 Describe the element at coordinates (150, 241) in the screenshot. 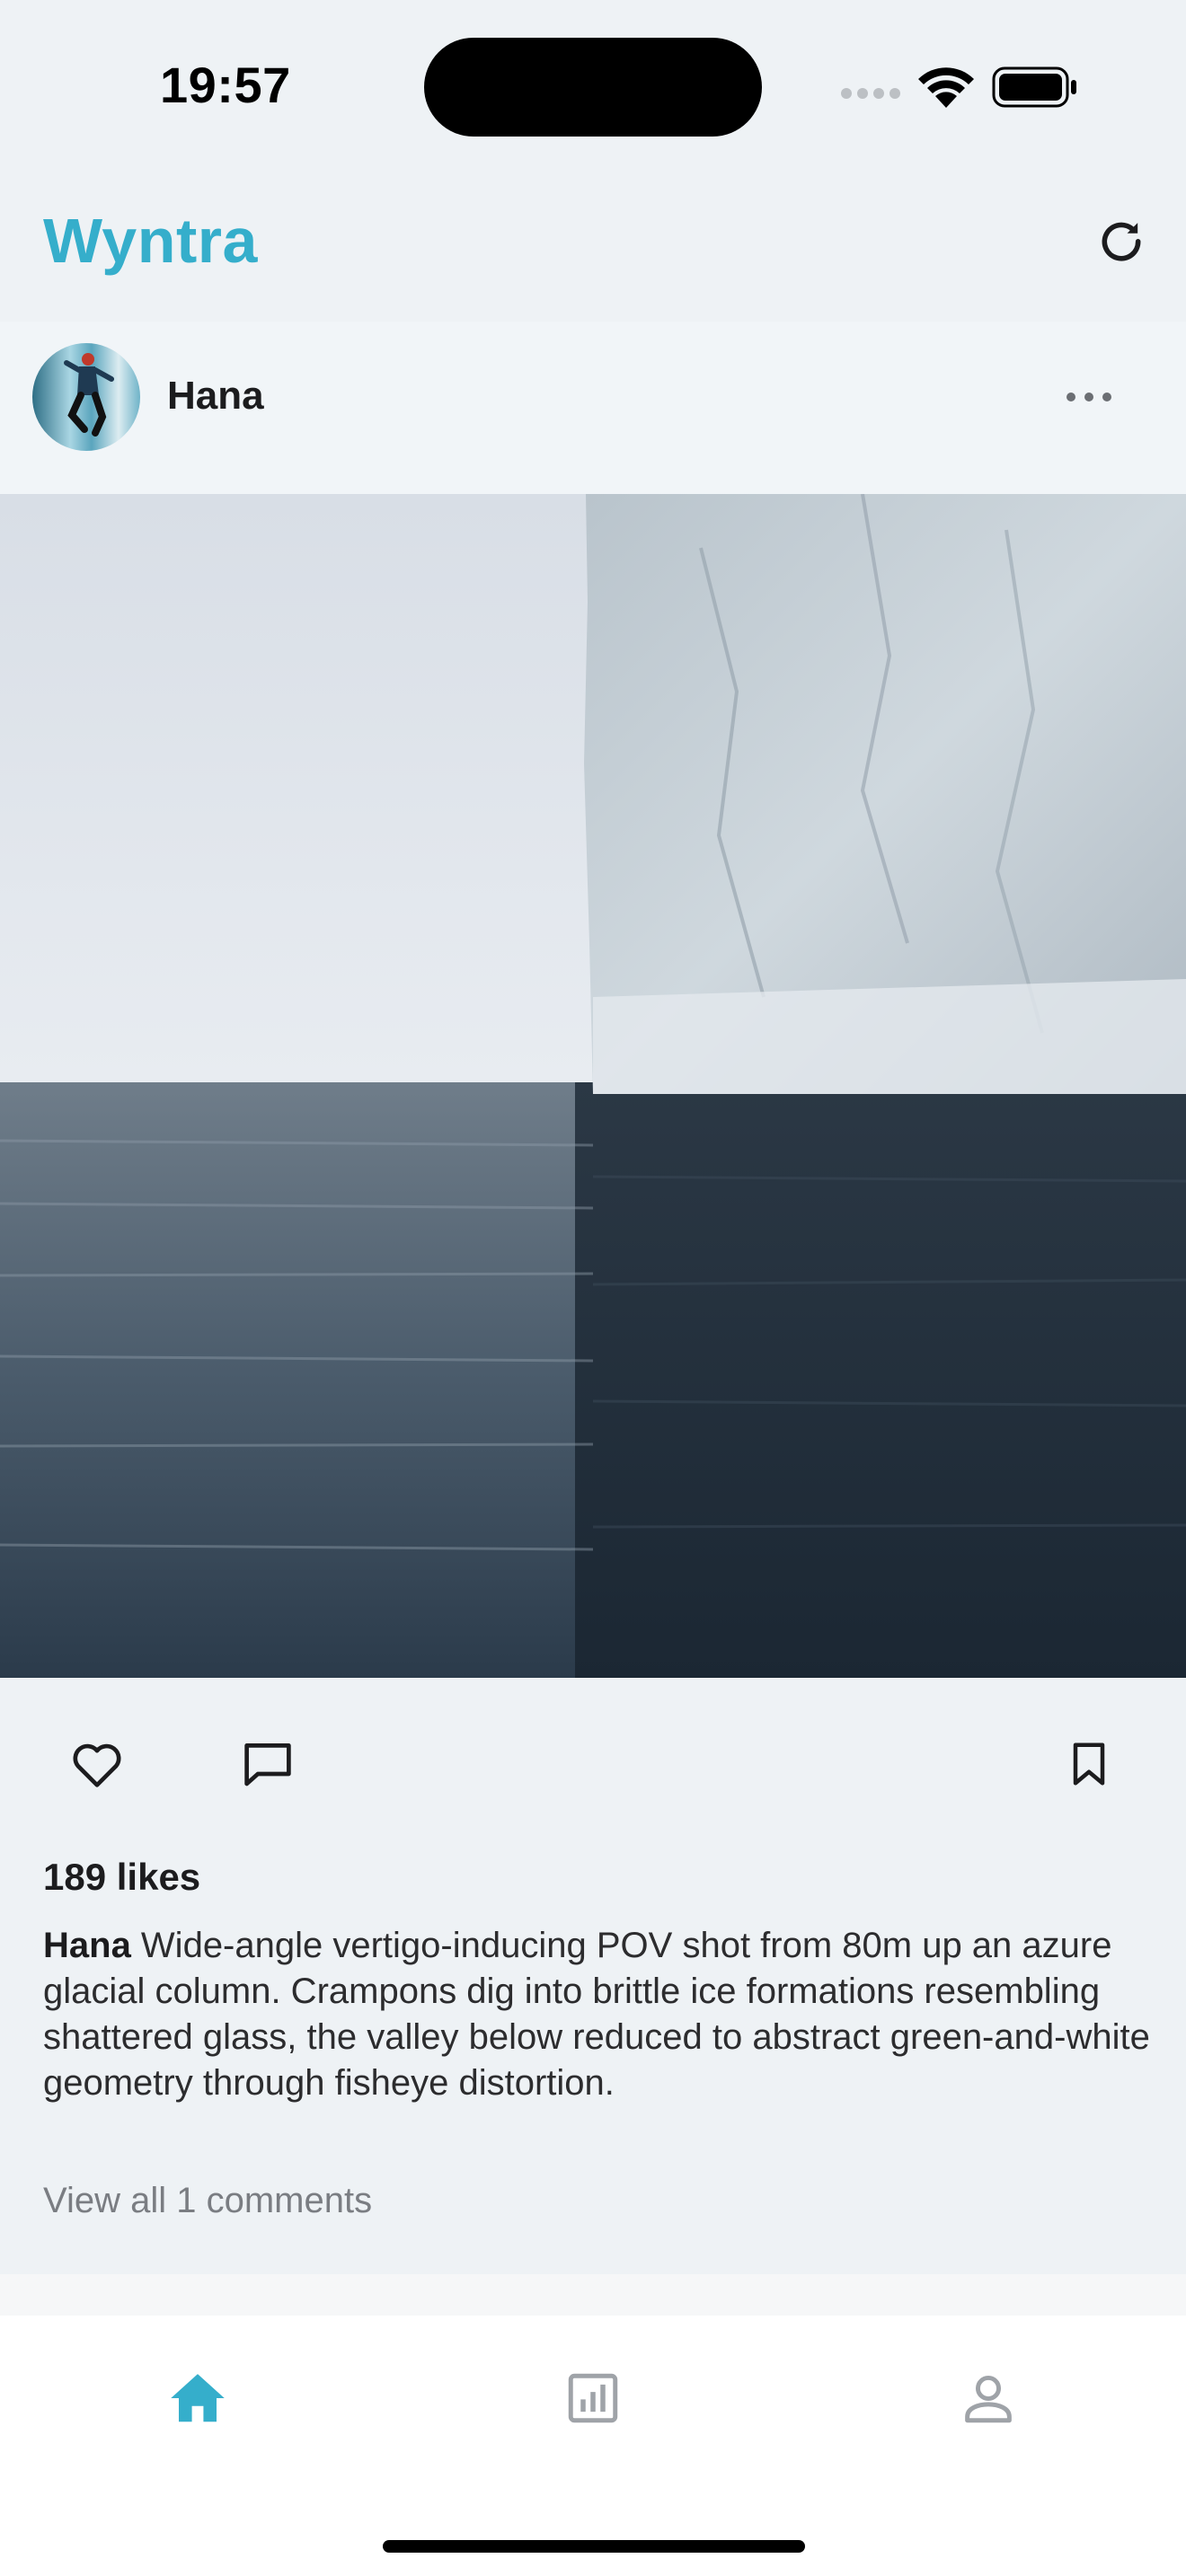

I see `app-title: Wyntra` at that location.